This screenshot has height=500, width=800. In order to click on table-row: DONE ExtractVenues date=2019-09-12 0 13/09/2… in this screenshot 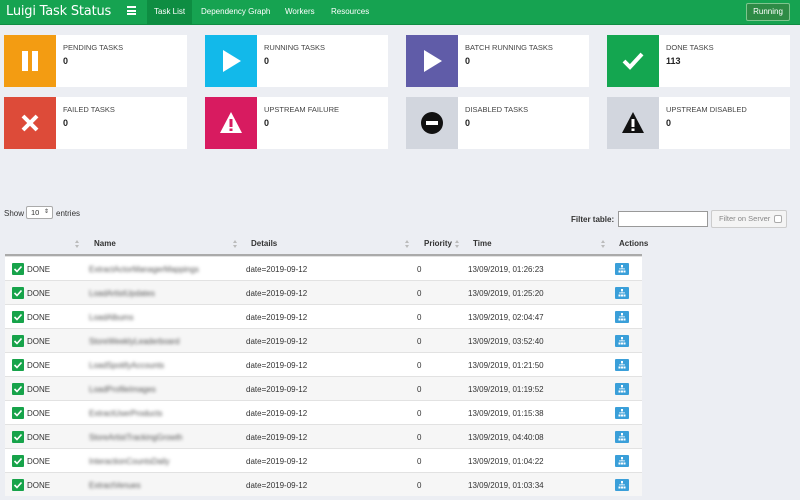, I will do `click(323, 484)`.